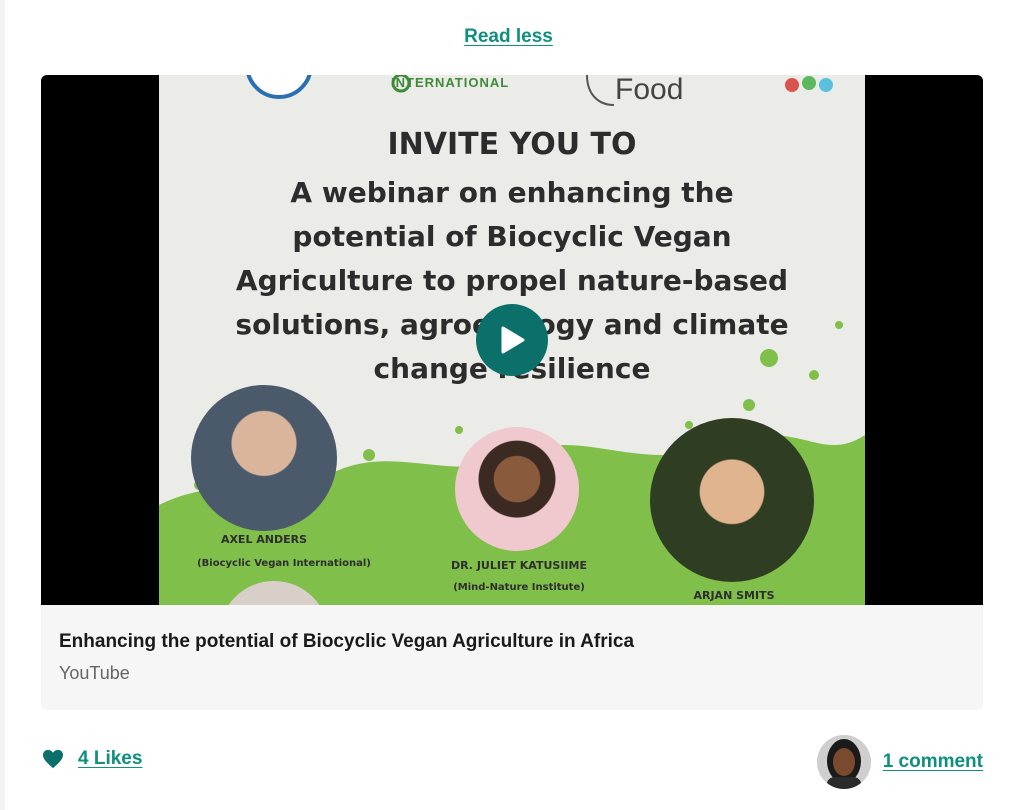  Describe the element at coordinates (734, 595) in the screenshot. I see `speaker-name: ARJAN SMITS` at that location.